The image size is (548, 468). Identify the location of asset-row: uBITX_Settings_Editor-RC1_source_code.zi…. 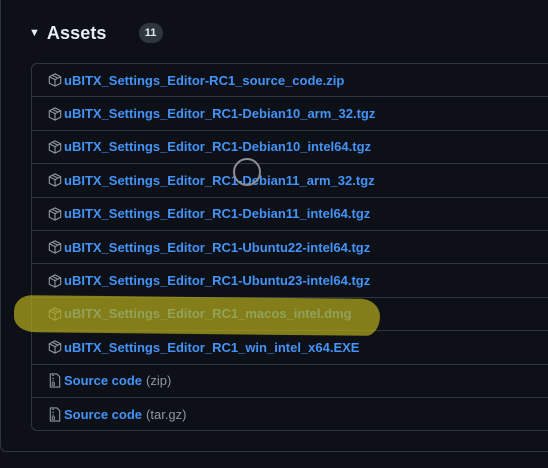
(290, 81).